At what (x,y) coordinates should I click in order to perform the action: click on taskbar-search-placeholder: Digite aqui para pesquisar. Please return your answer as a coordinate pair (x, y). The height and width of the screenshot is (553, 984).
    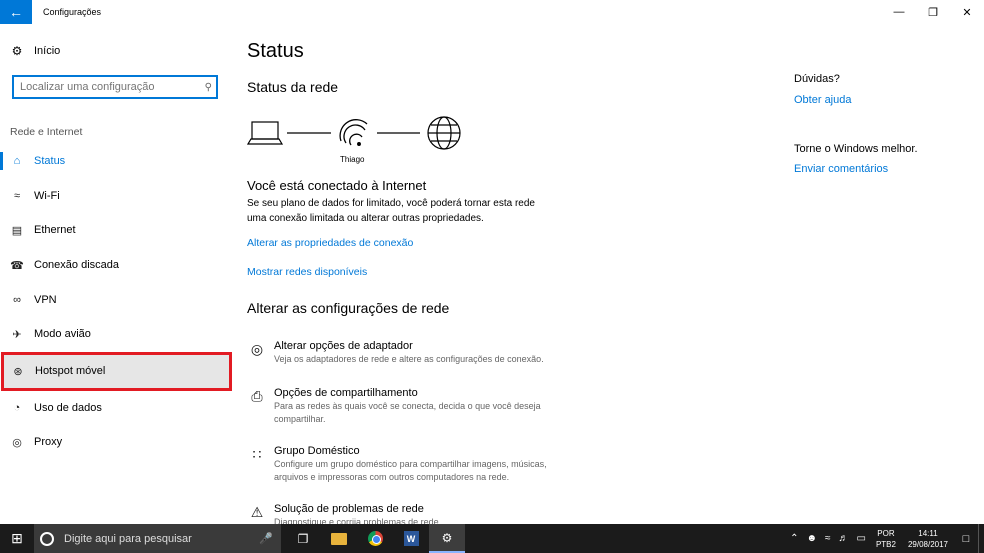
    Looking at the image, I should click on (128, 538).